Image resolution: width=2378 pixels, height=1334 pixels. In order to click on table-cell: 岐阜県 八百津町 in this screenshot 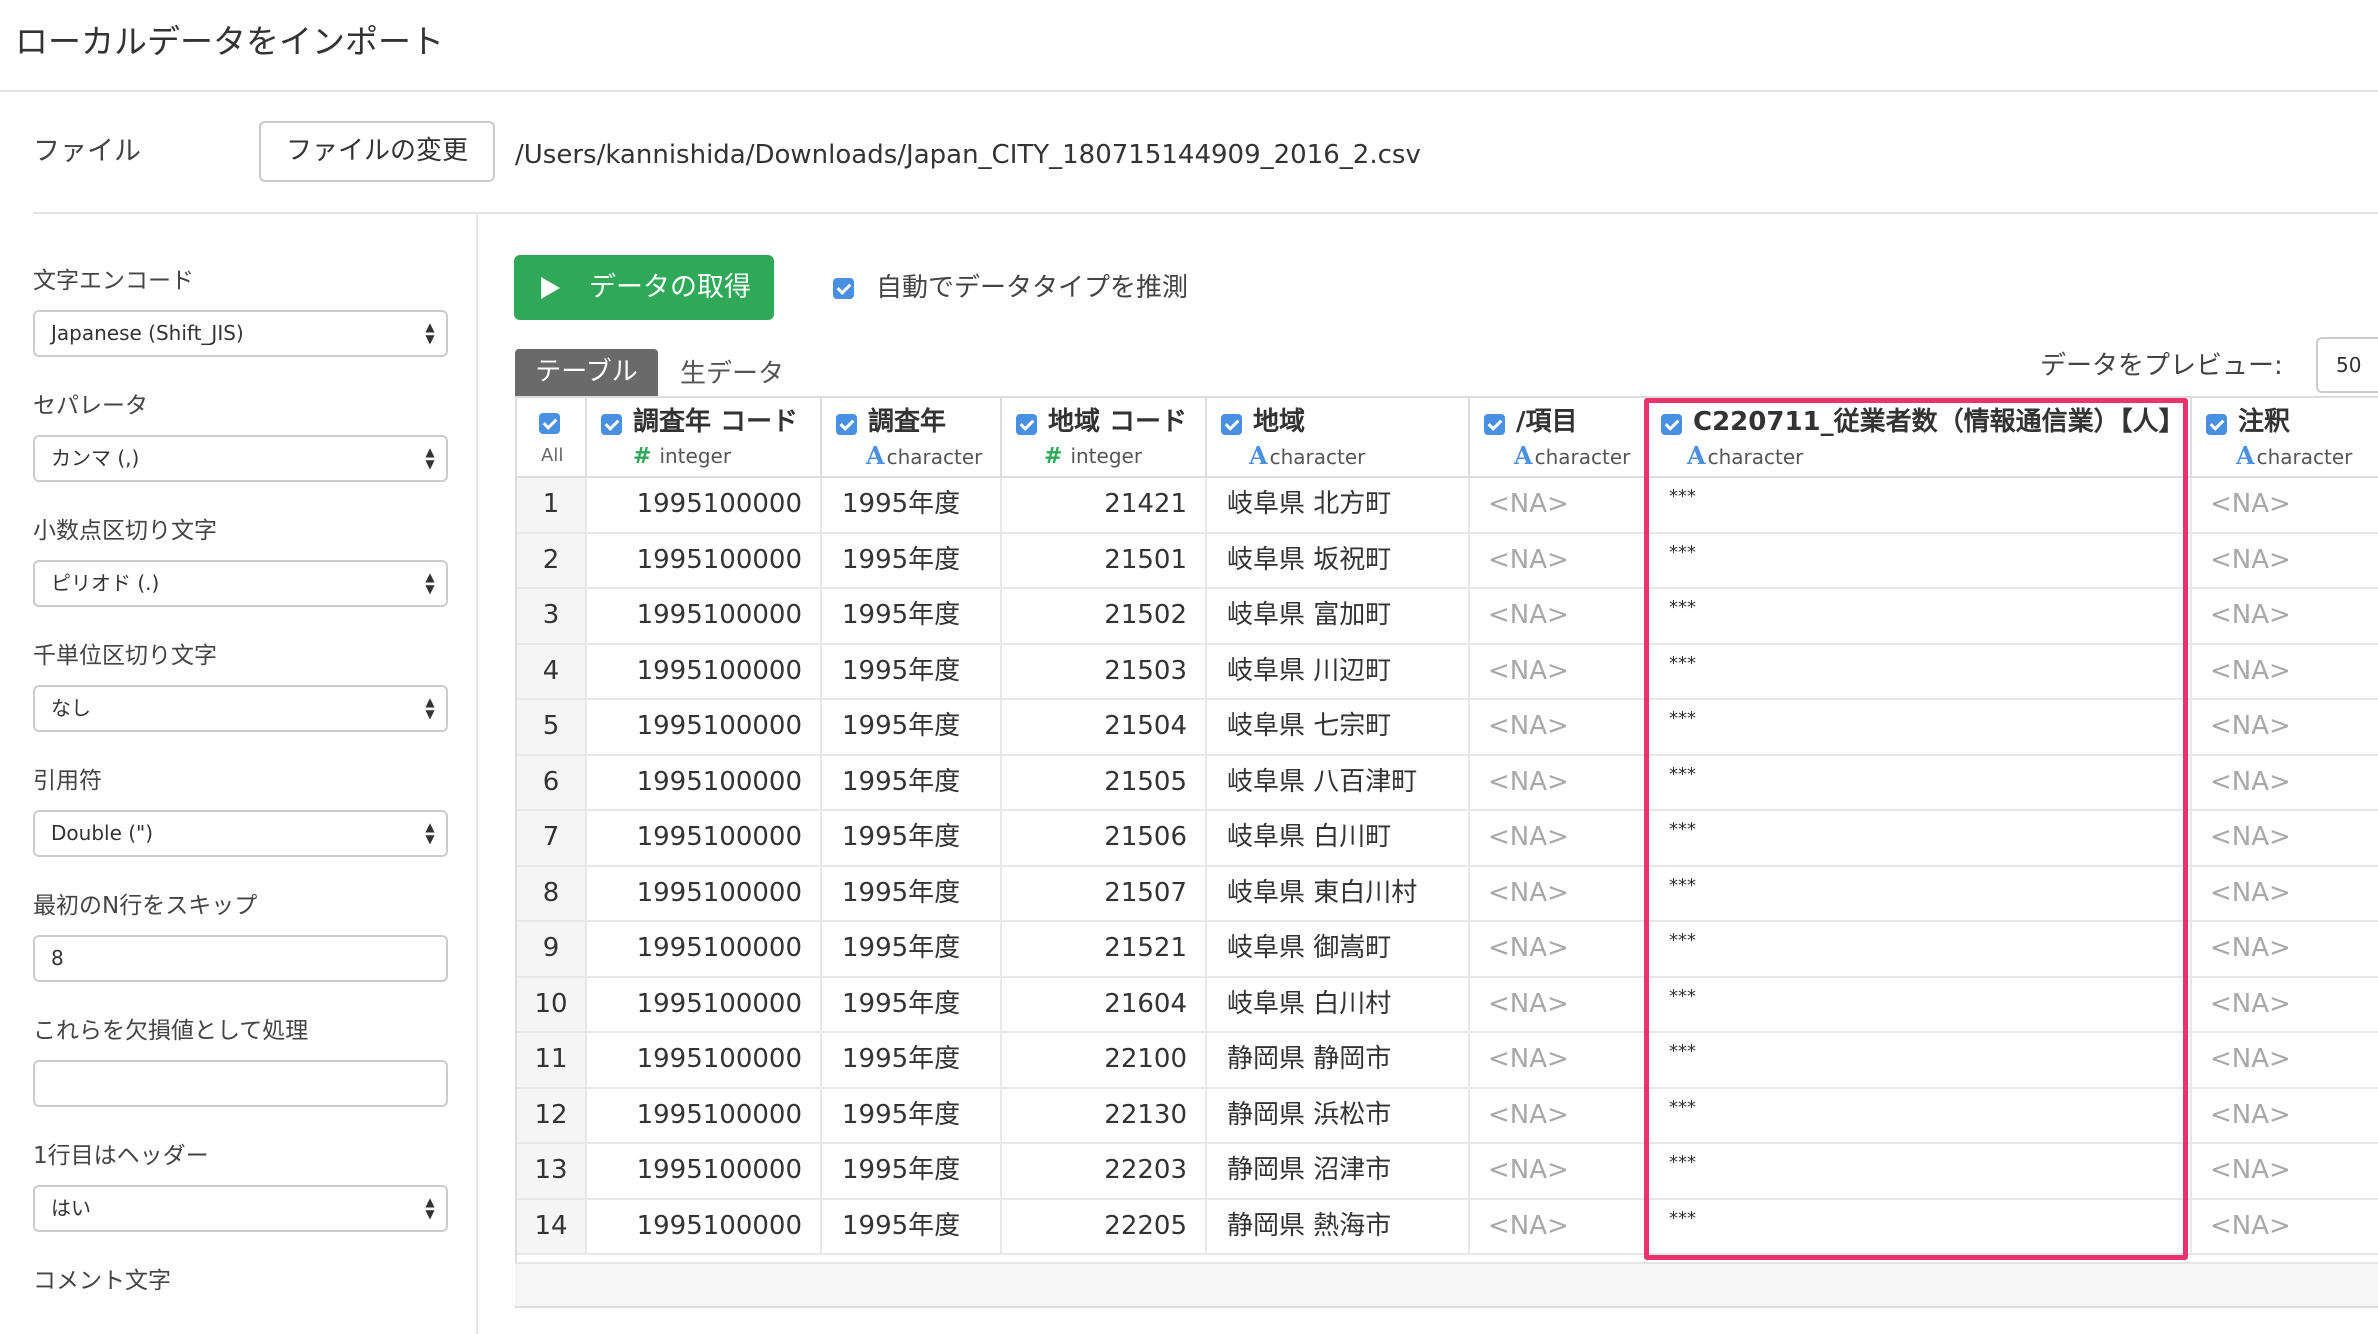, I will do `click(1338, 782)`.